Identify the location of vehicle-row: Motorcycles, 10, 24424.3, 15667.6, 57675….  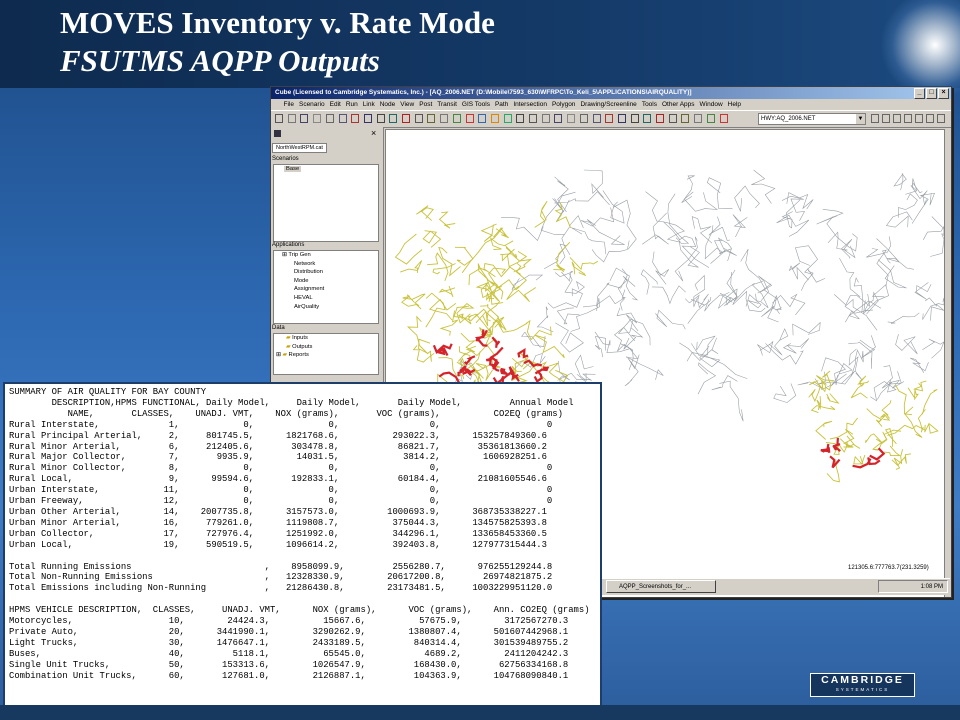
(289, 621).